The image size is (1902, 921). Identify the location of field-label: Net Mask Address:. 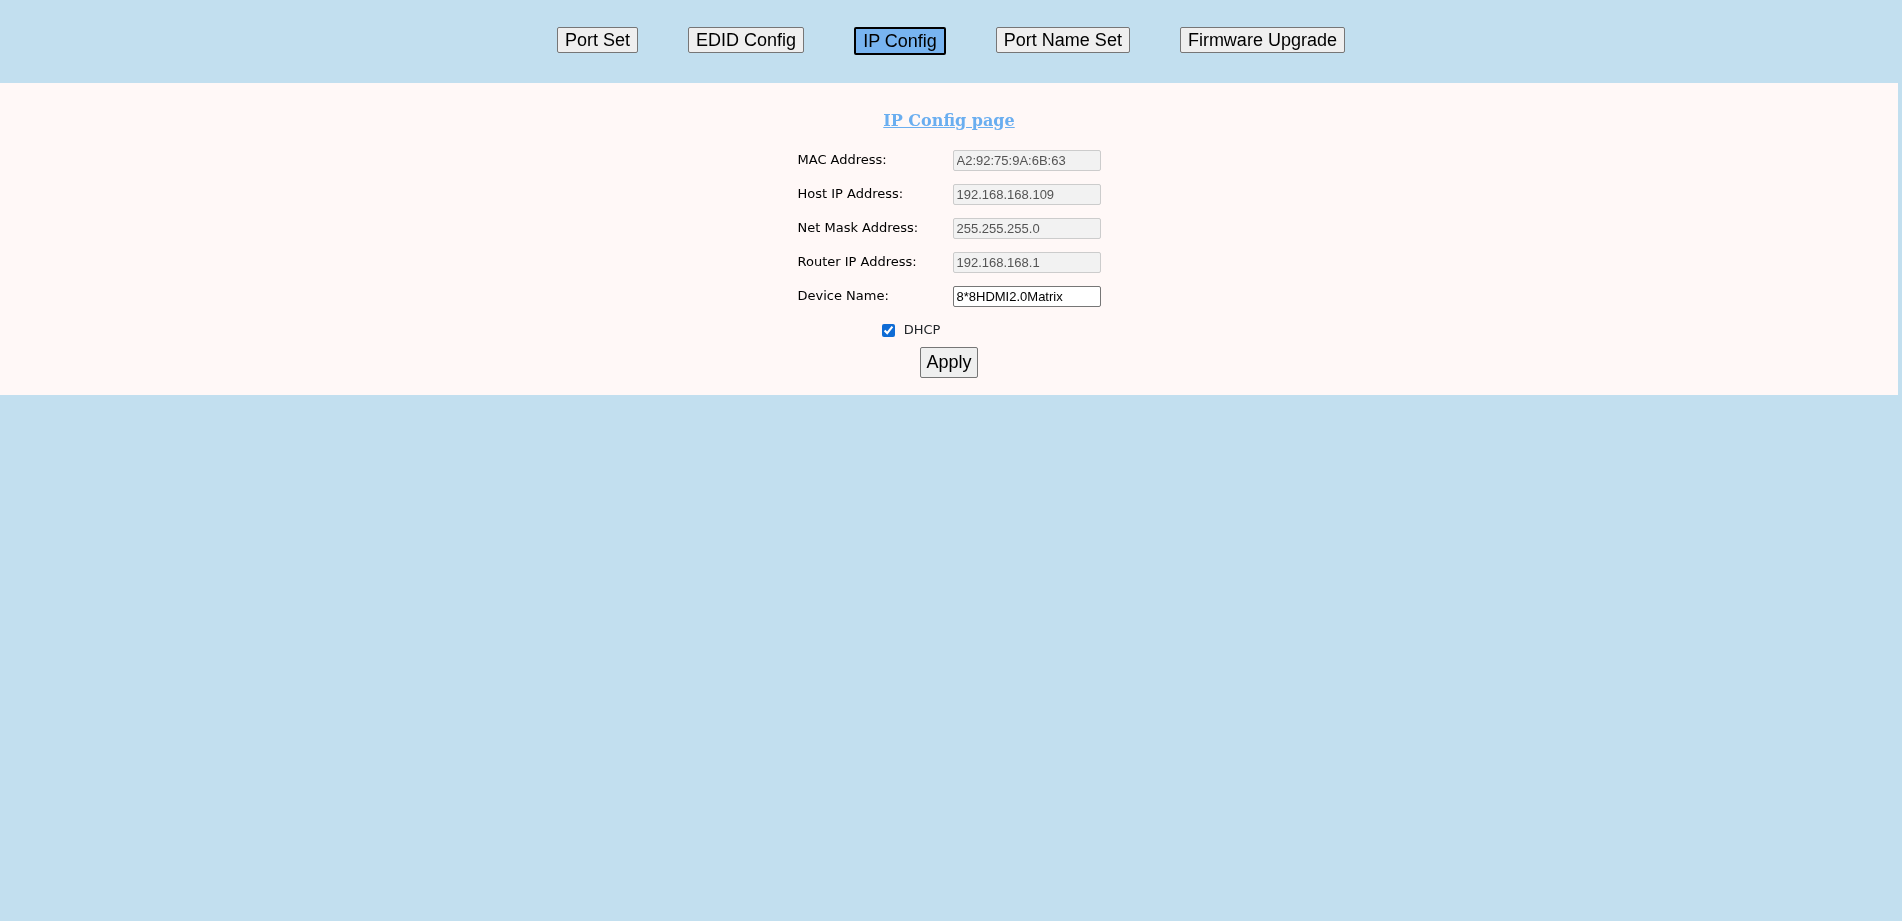
(858, 228).